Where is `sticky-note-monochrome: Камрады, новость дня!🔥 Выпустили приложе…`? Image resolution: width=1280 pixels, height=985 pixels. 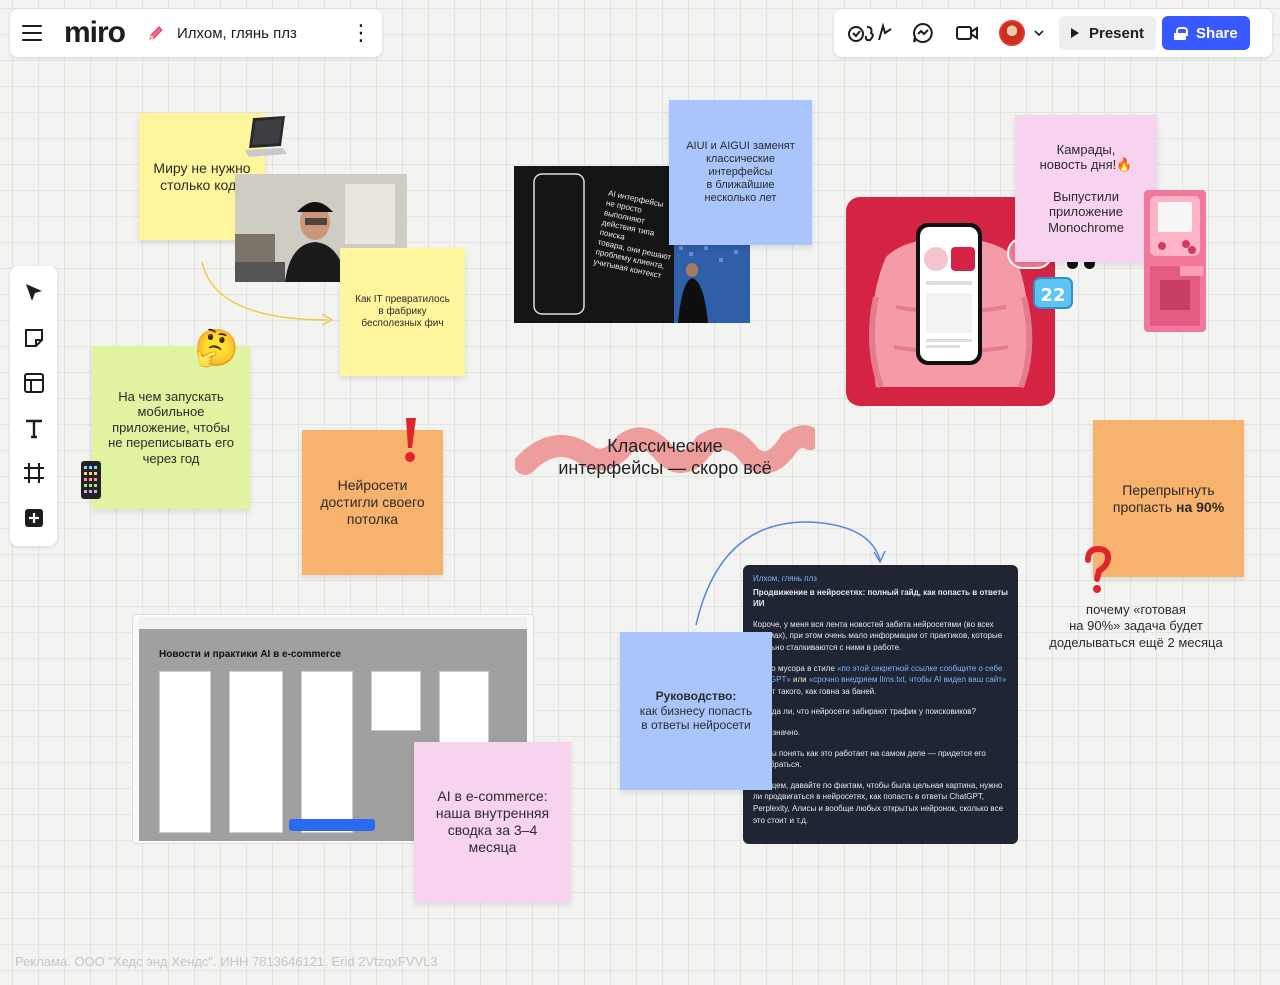 sticky-note-monochrome: Камрады, новость дня!🔥 Выпустили приложе… is located at coordinates (1086, 188).